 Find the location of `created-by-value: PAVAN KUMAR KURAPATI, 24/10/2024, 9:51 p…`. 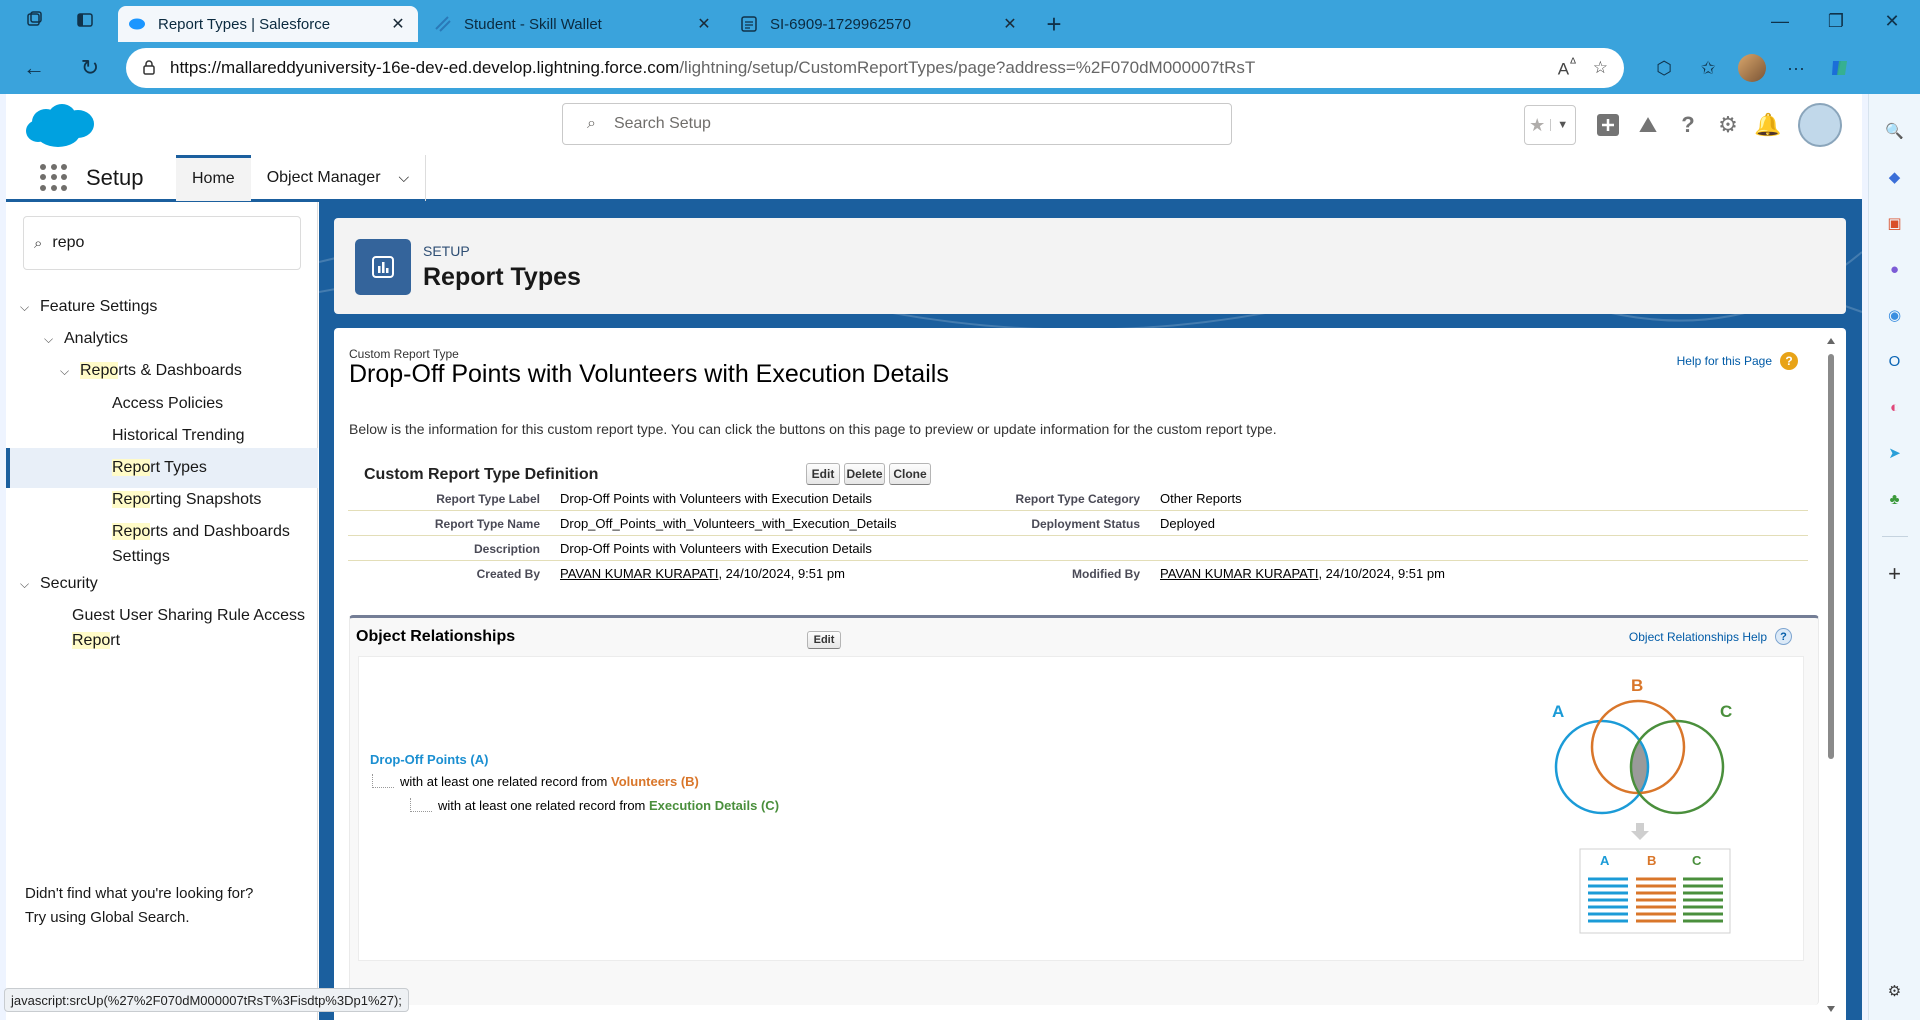

created-by-value: PAVAN KUMAR KURAPATI, 24/10/2024, 9:51 p… is located at coordinates (702, 573).